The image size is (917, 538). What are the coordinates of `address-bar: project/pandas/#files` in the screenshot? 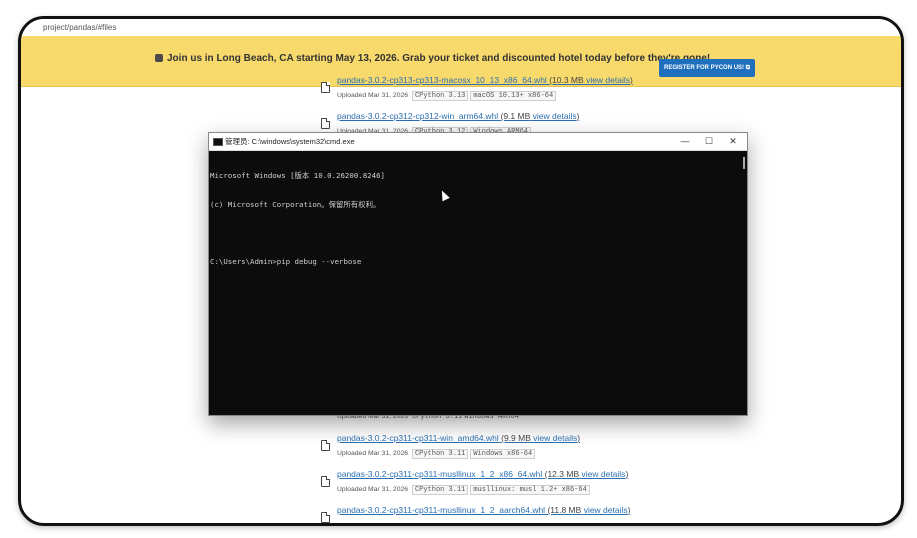 It's located at (461, 27).